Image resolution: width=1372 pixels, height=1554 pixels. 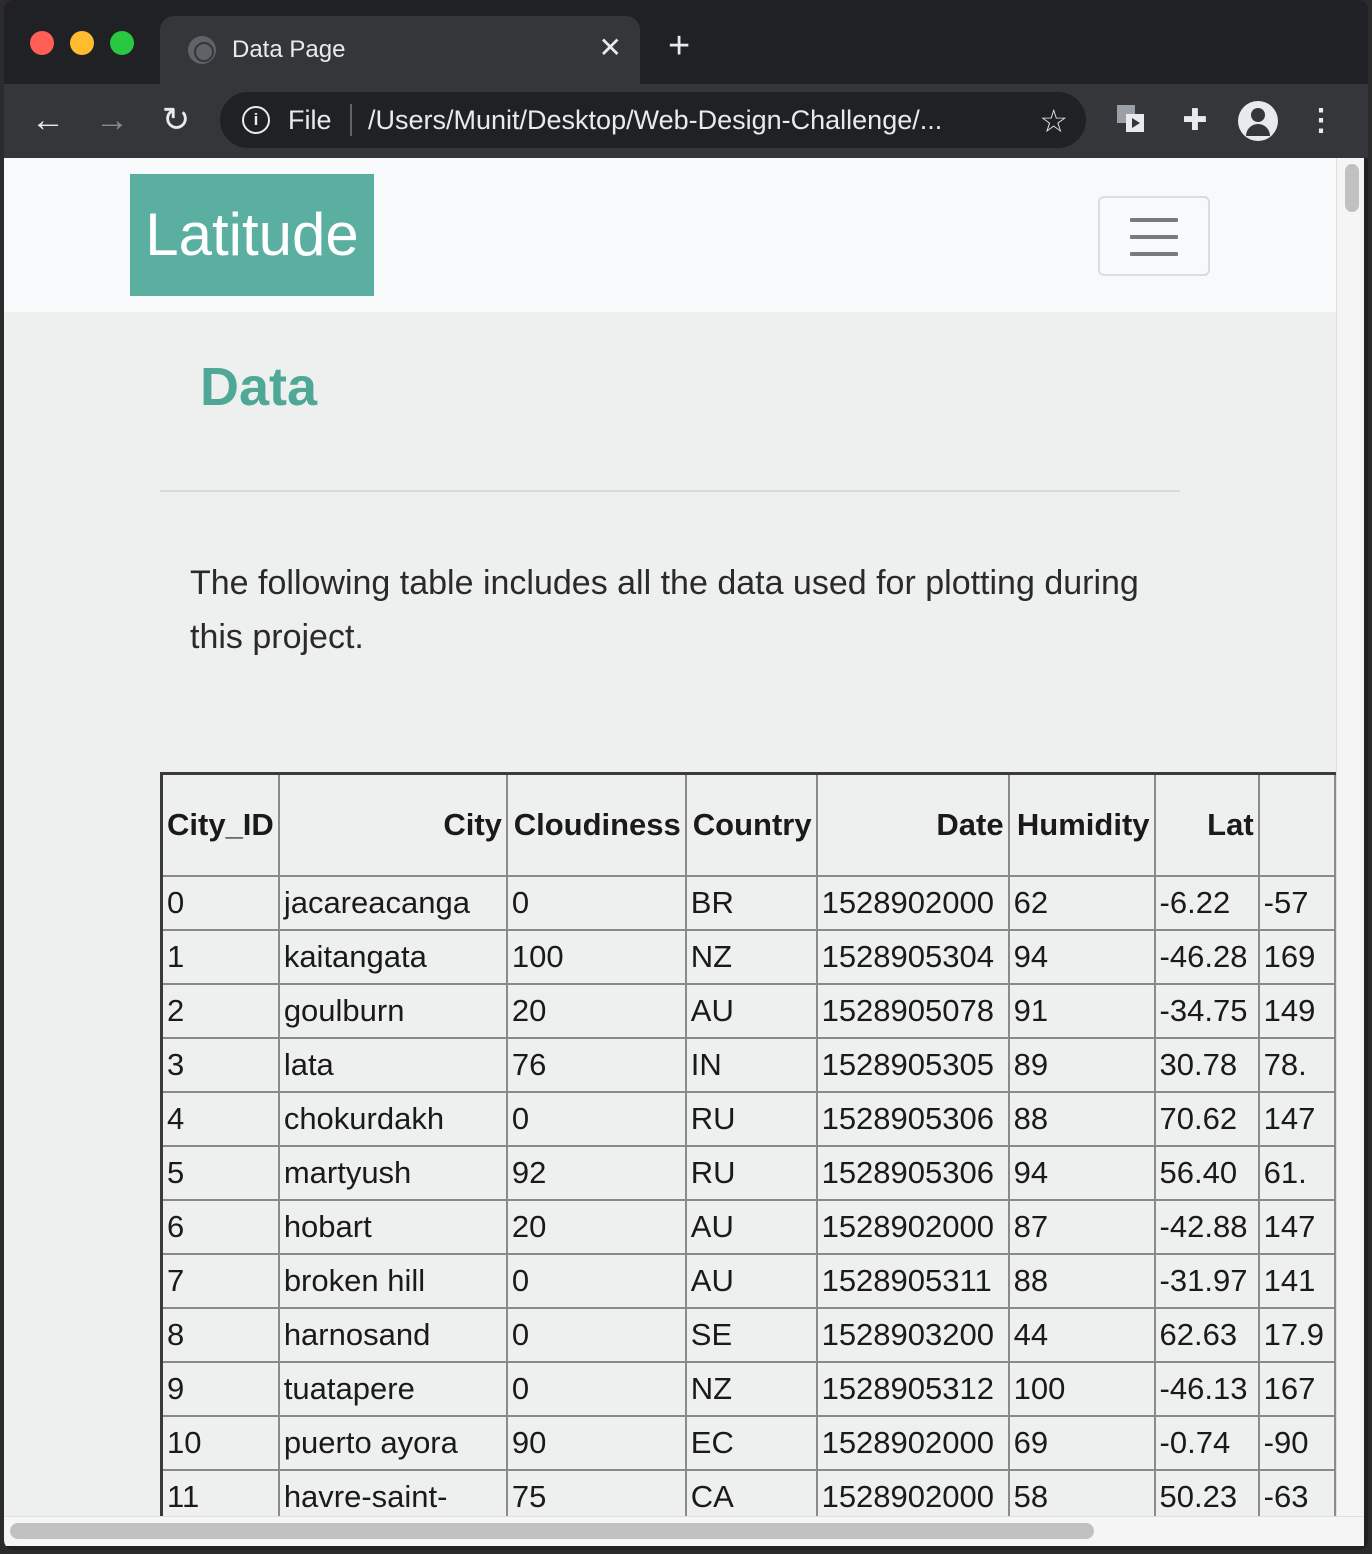 What do you see at coordinates (1081, 1118) in the screenshot?
I see `cell-humidity: 88` at bounding box center [1081, 1118].